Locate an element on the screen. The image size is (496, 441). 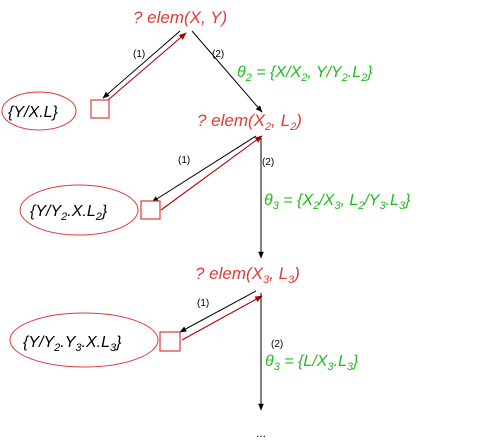
theta-3-substitution-2: θ3 = {L/X3.L3} is located at coordinates (312, 363).